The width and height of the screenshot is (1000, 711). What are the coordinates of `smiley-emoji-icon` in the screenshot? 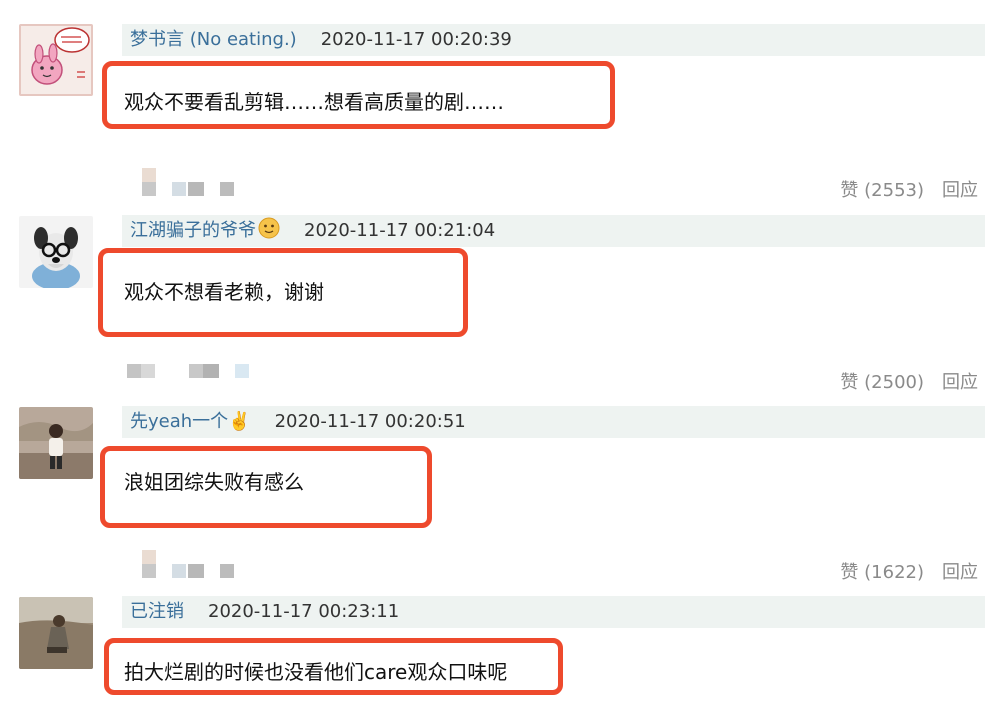 It's located at (269, 228).